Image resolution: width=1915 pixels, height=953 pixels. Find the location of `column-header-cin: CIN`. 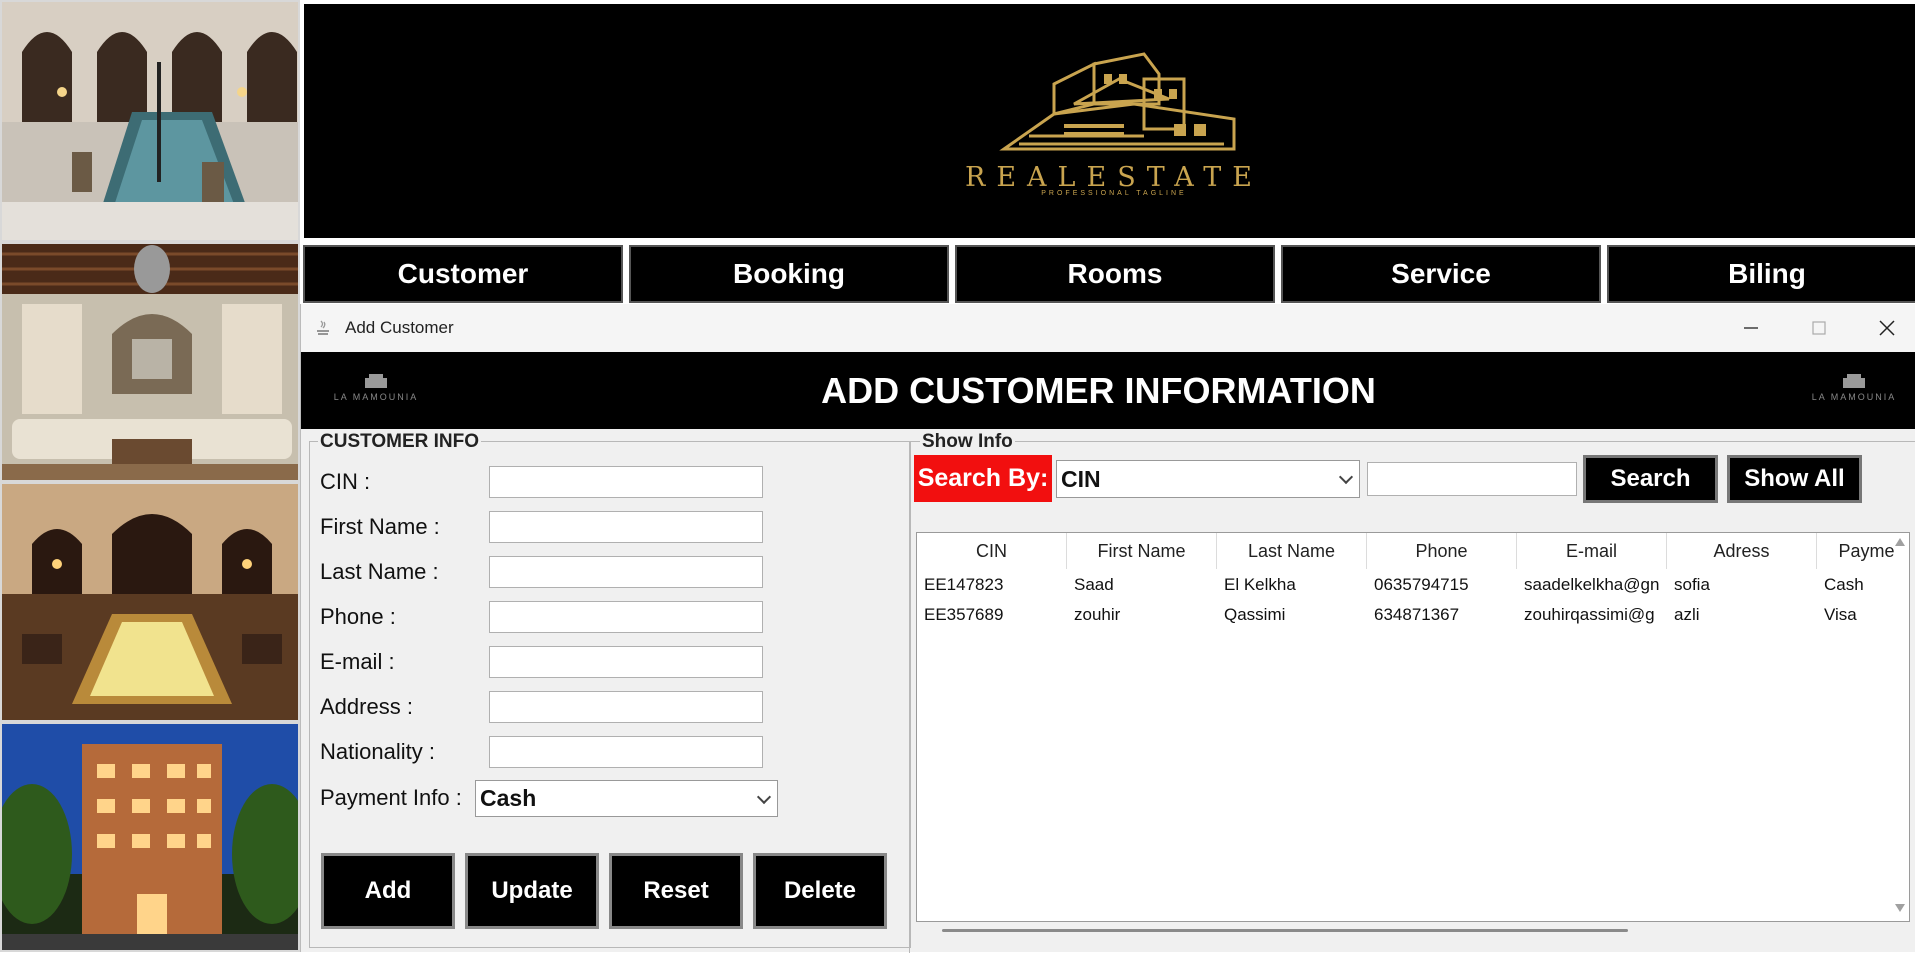

column-header-cin: CIN is located at coordinates (992, 551).